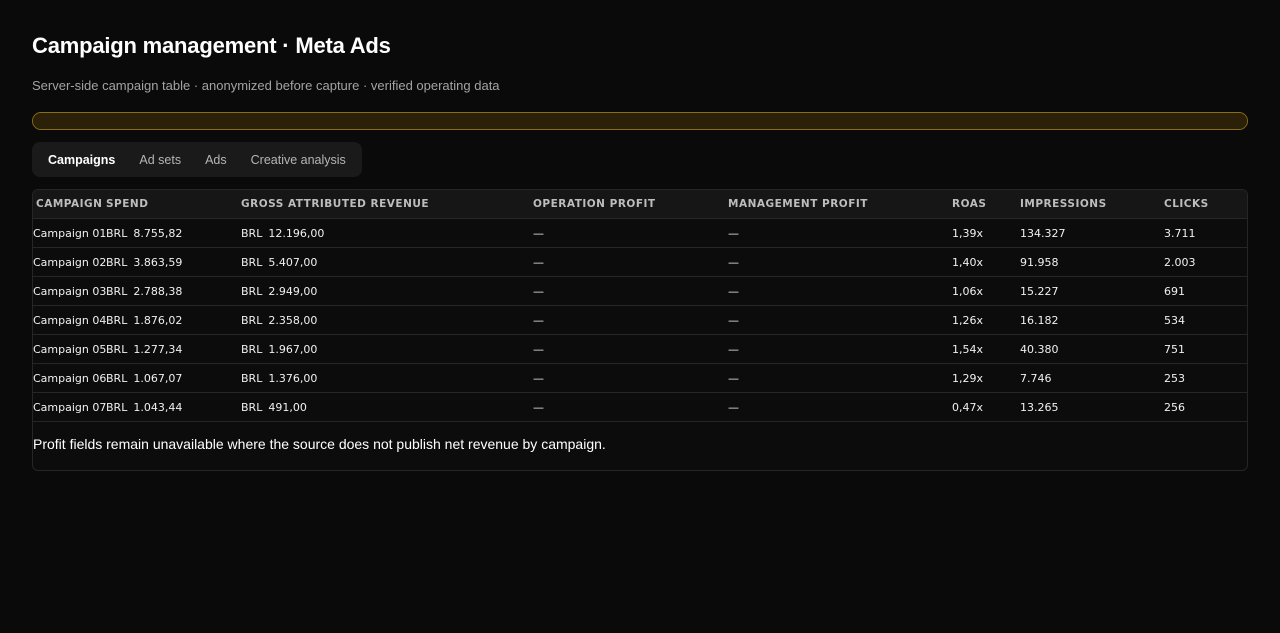 Image resolution: width=1280 pixels, height=633 pixels. I want to click on cell-campaign: Campaign 04, so click(69, 320).